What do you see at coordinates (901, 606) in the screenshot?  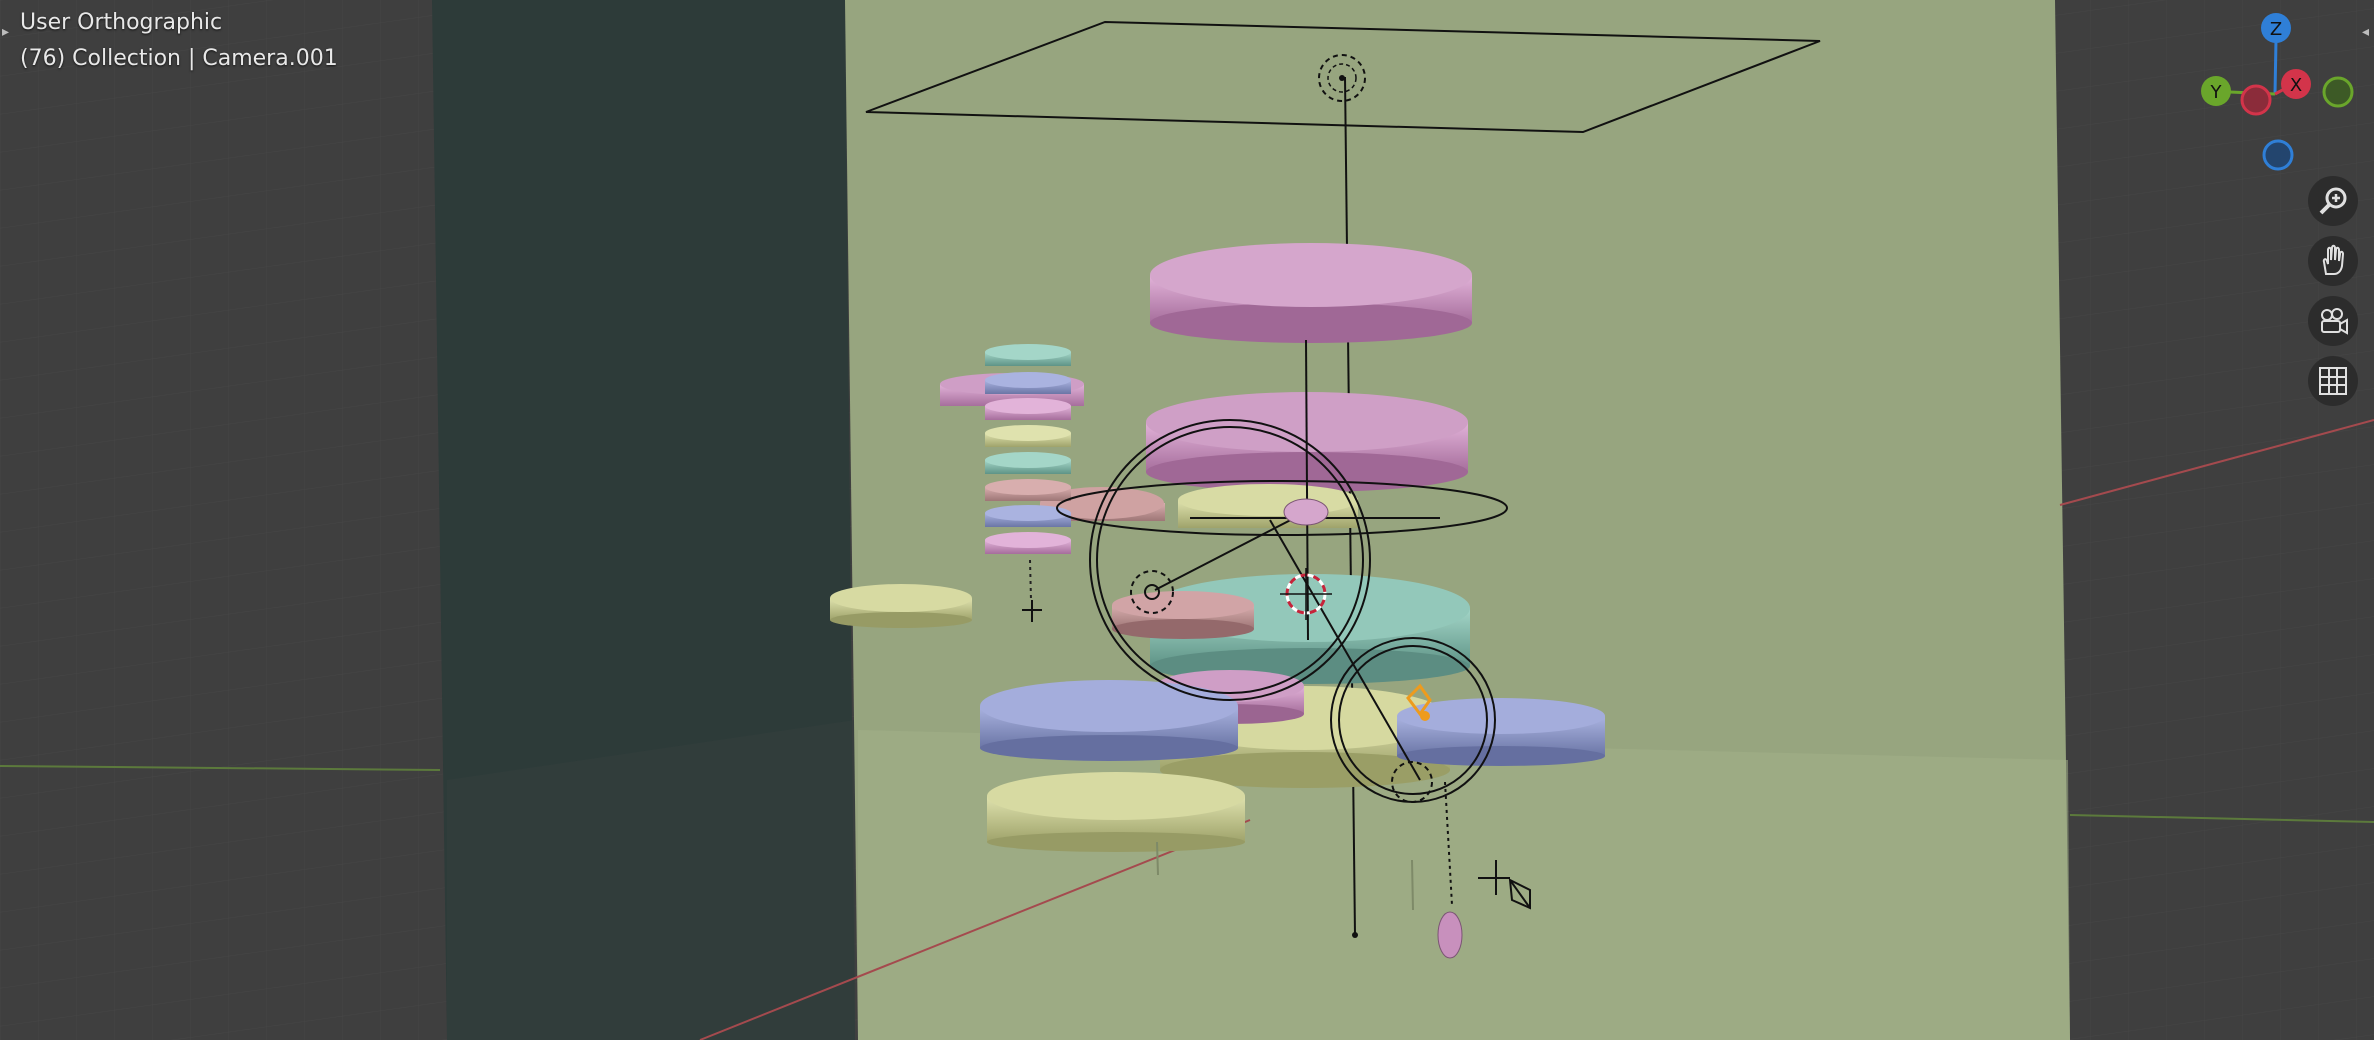 I see `disc-yellow-far-left` at bounding box center [901, 606].